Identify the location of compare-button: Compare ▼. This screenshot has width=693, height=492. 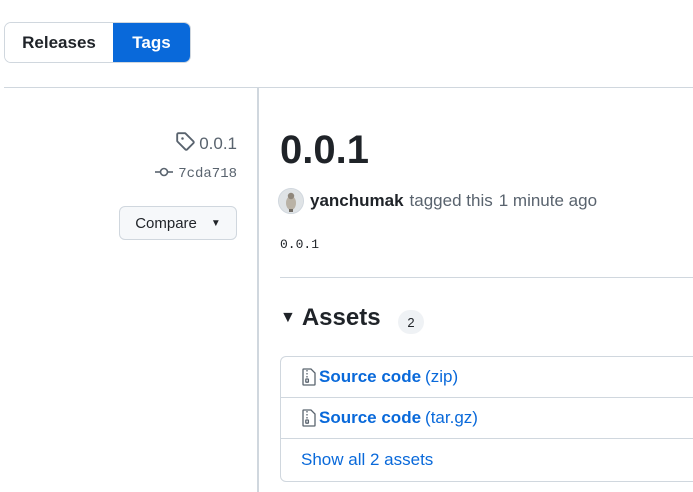
(178, 223).